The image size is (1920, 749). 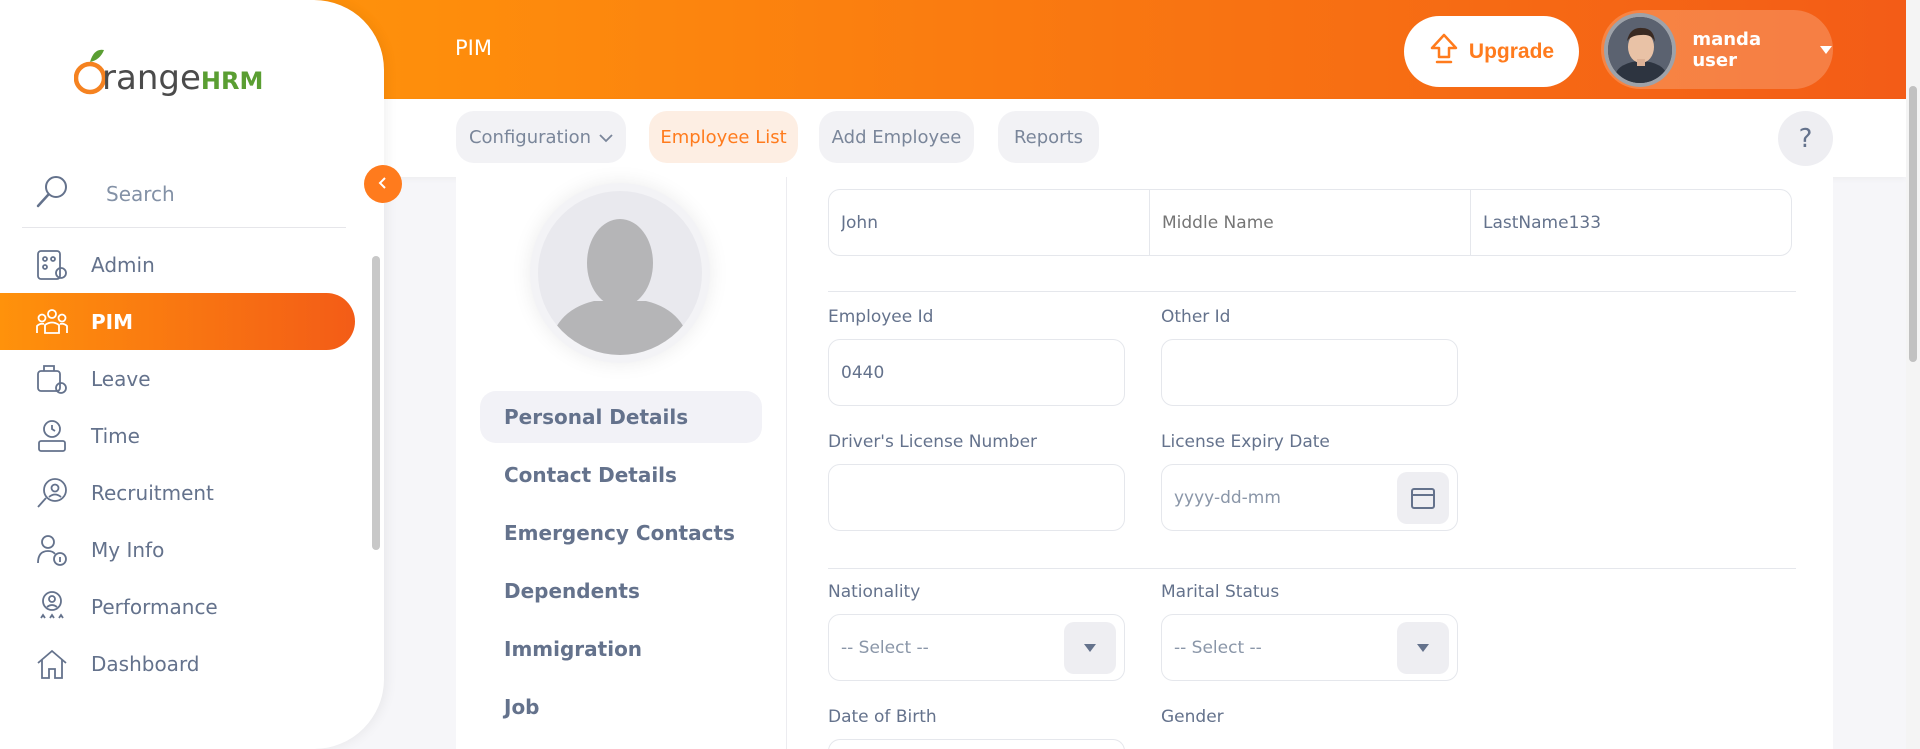 I want to click on license-expiry-field, so click(x=1309, y=497).